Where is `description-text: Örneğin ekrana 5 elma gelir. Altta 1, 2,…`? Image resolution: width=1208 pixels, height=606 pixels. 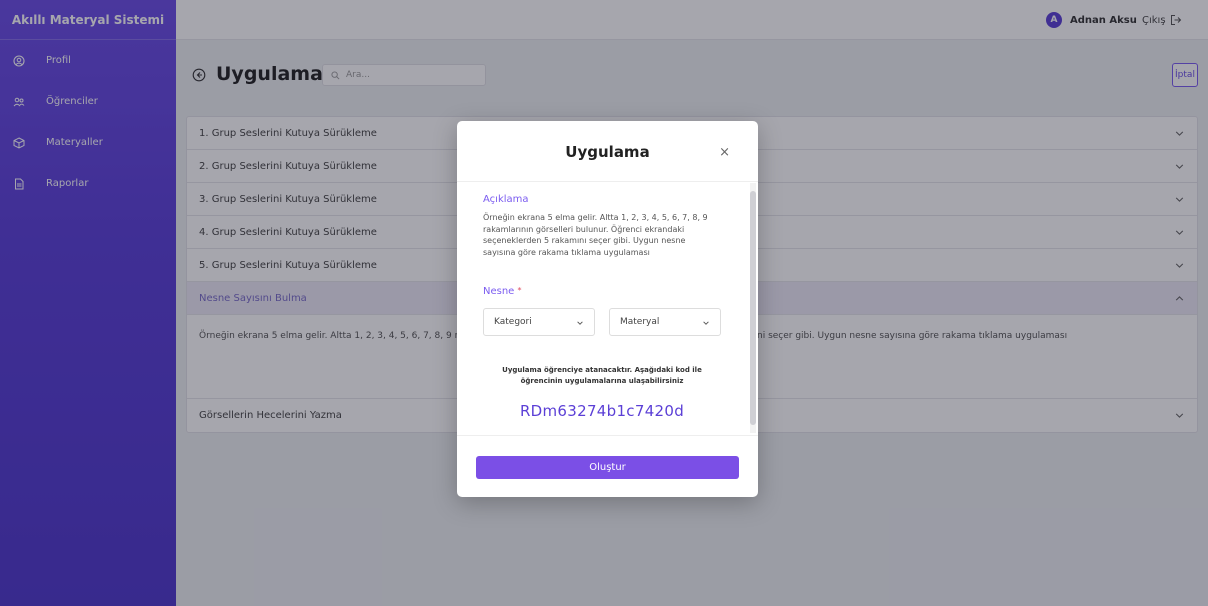
description-text: Örneğin ekrana 5 elma gelir. Altta 1, 2,… is located at coordinates (595, 235).